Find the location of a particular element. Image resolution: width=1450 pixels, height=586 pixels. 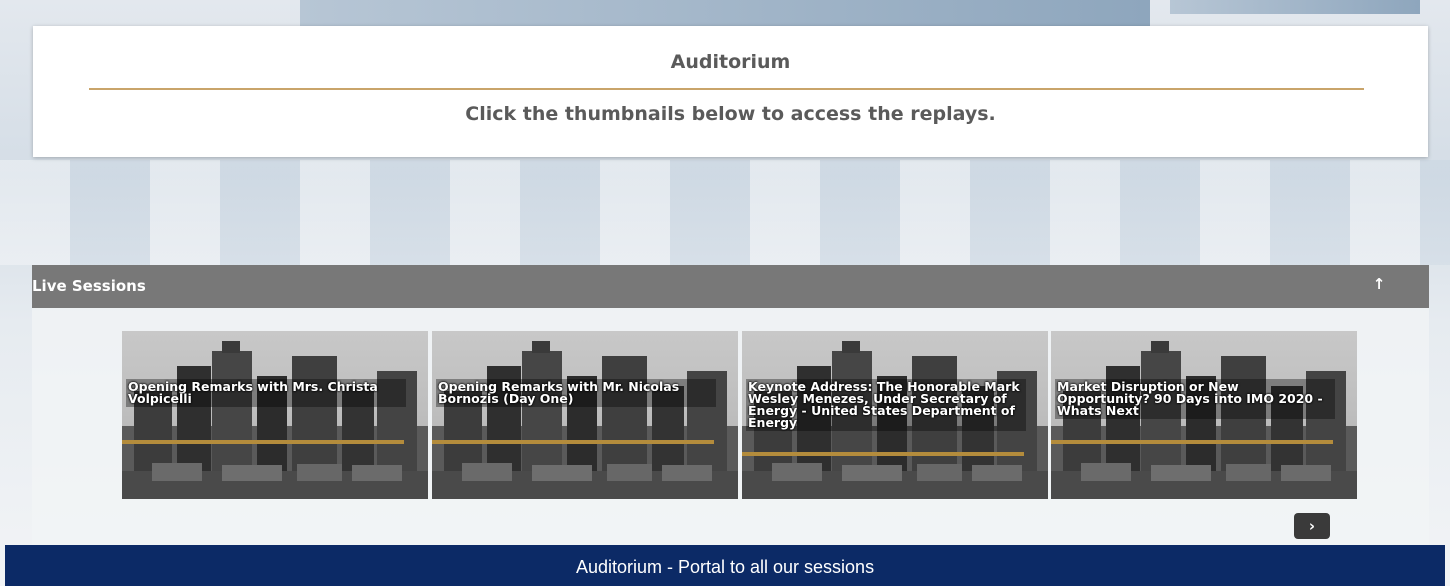

page-title: Auditorium is located at coordinates (730, 62).